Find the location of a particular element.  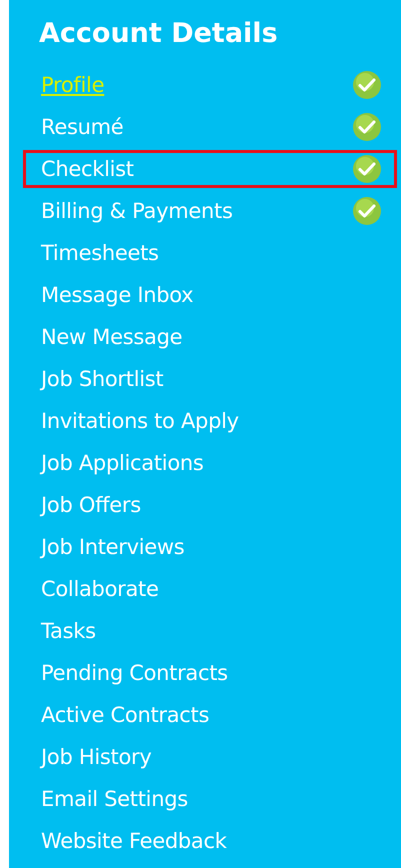

menu-link: Job History is located at coordinates (96, 757).